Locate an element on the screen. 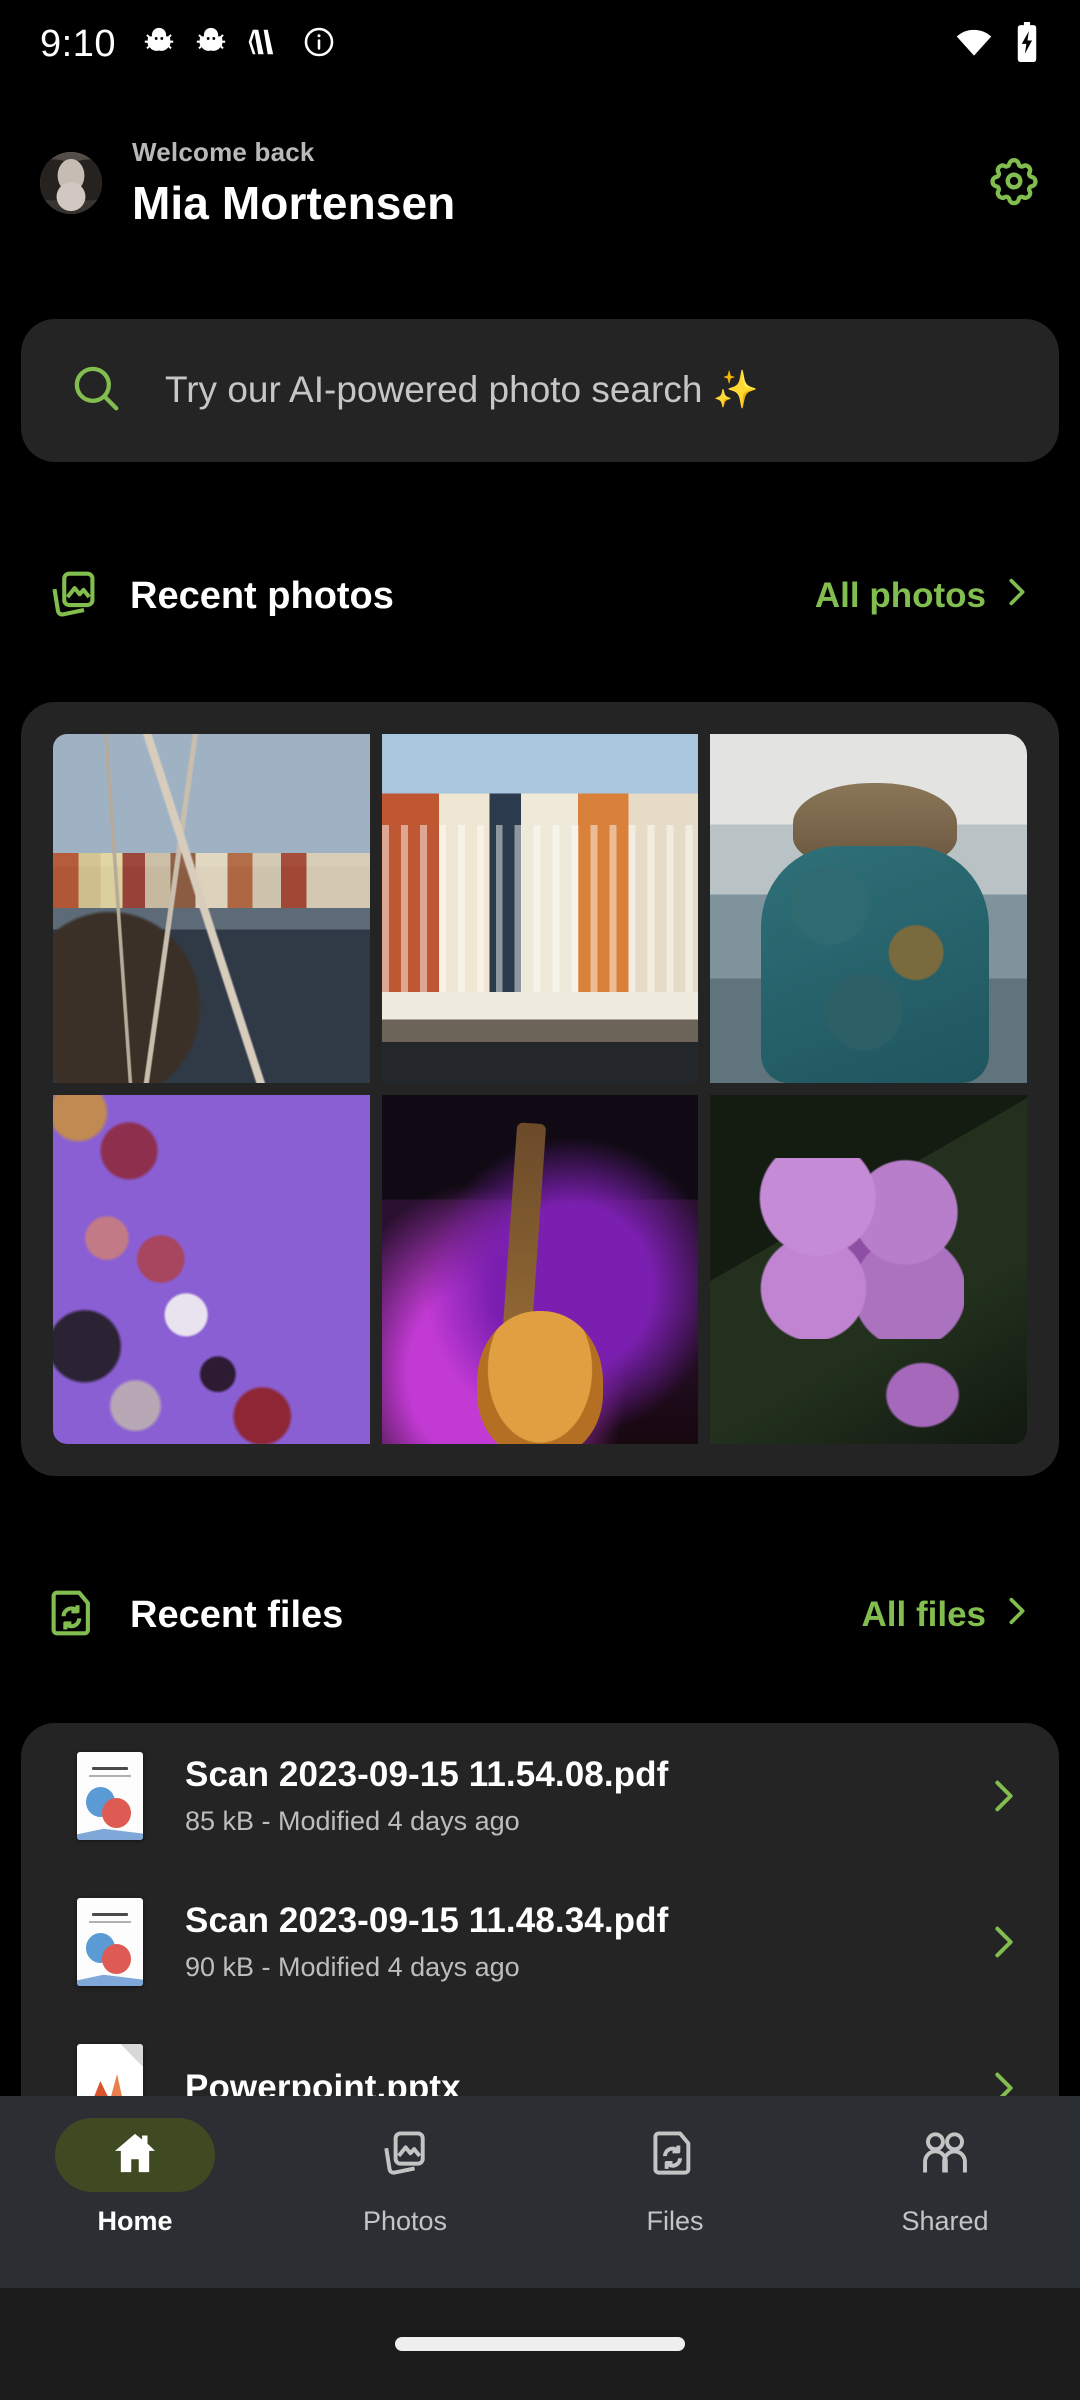  nav-label-shared: Shared is located at coordinates (945, 2221).